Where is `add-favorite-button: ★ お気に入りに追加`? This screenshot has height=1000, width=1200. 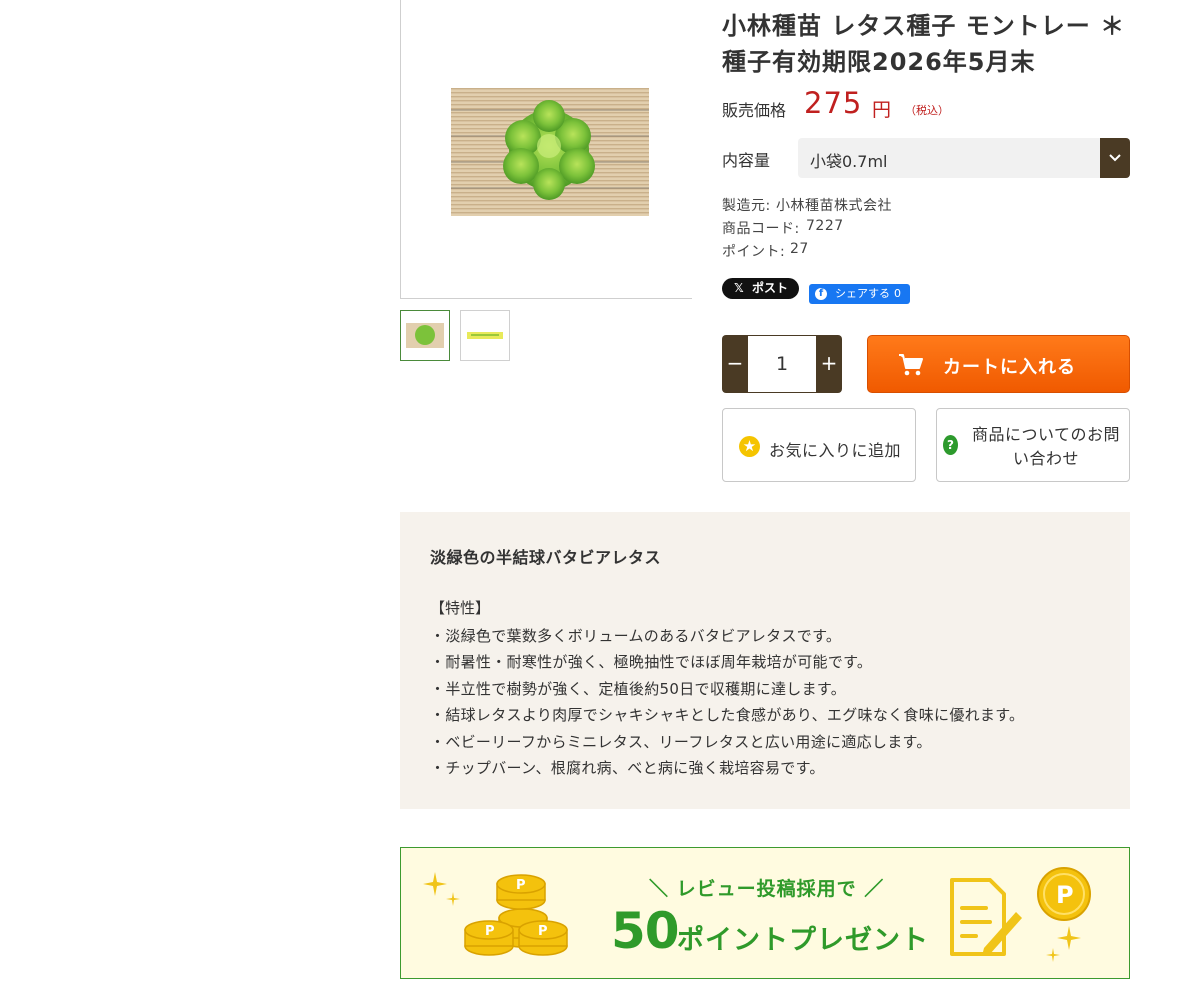 add-favorite-button: ★ お気に入りに追加 is located at coordinates (819, 445).